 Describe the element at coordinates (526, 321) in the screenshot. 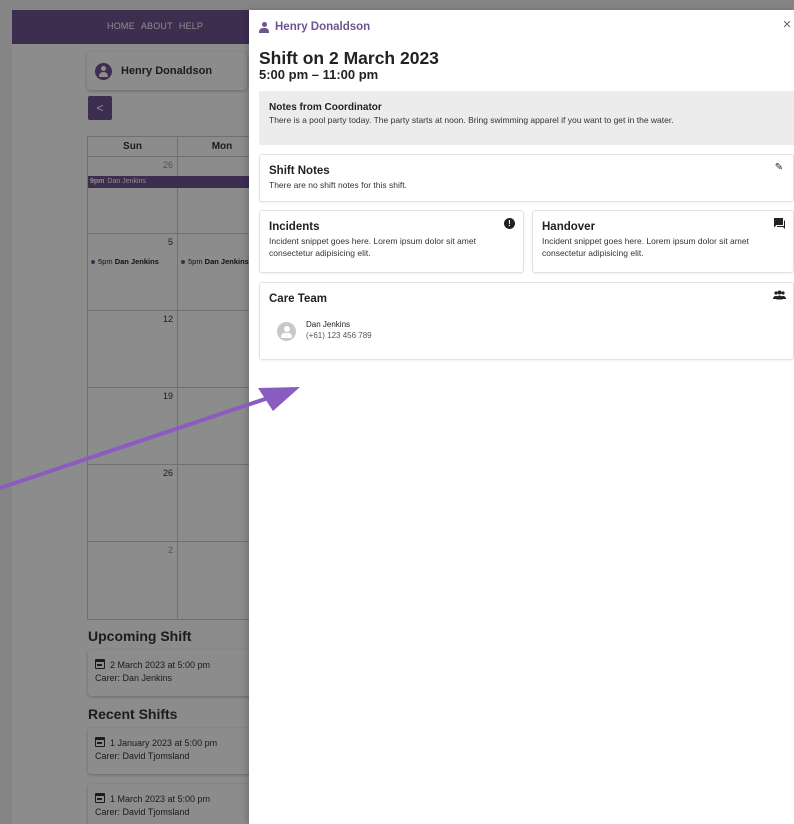

I see `care-team-card: Care Team Dan Jenkins (+61) 123 456 789` at that location.